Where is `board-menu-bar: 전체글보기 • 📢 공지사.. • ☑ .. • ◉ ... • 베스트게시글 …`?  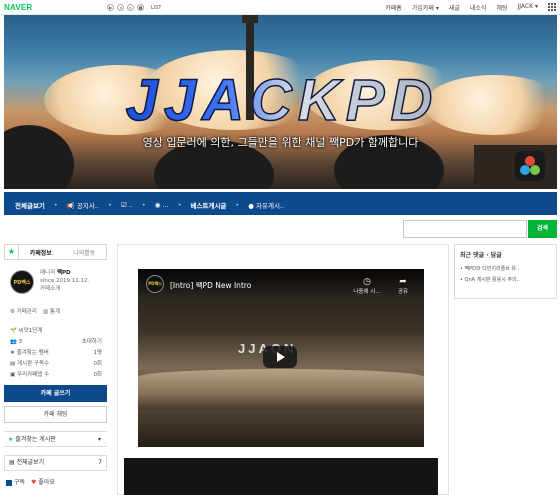 board-menu-bar: 전체글보기 • 📢 공지사.. • ☑ .. • ◉ ... • 베스트게시글 … is located at coordinates (280, 203).